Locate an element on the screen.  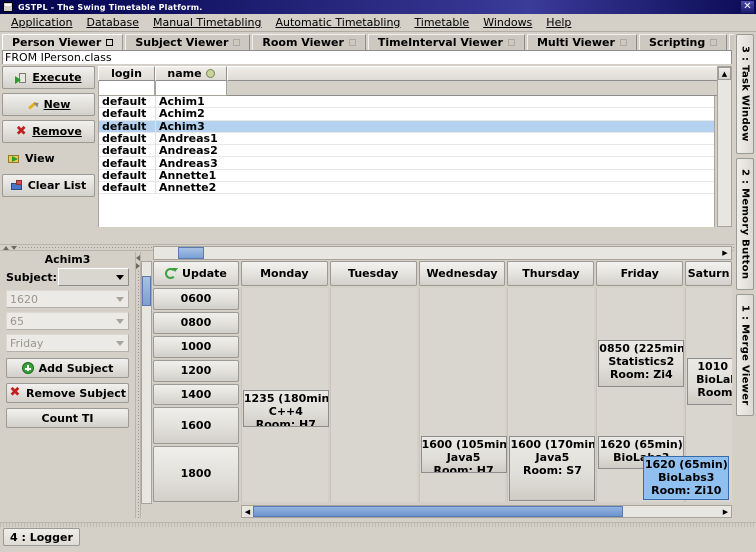
tab-scripting: Scripting is located at coordinates (683, 42).